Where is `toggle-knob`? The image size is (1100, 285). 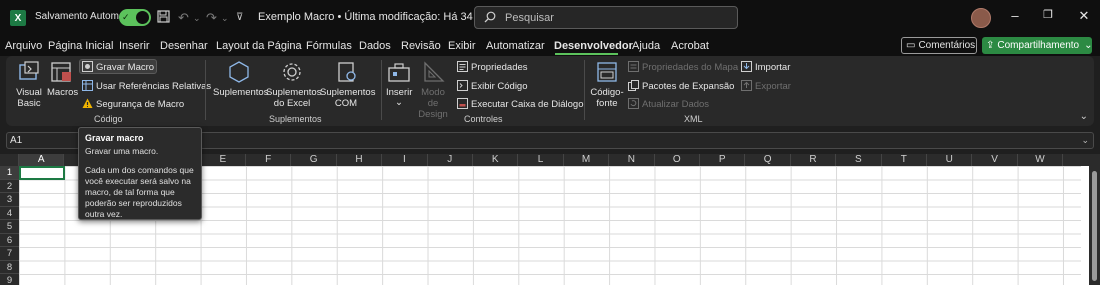 toggle-knob is located at coordinates (142, 17).